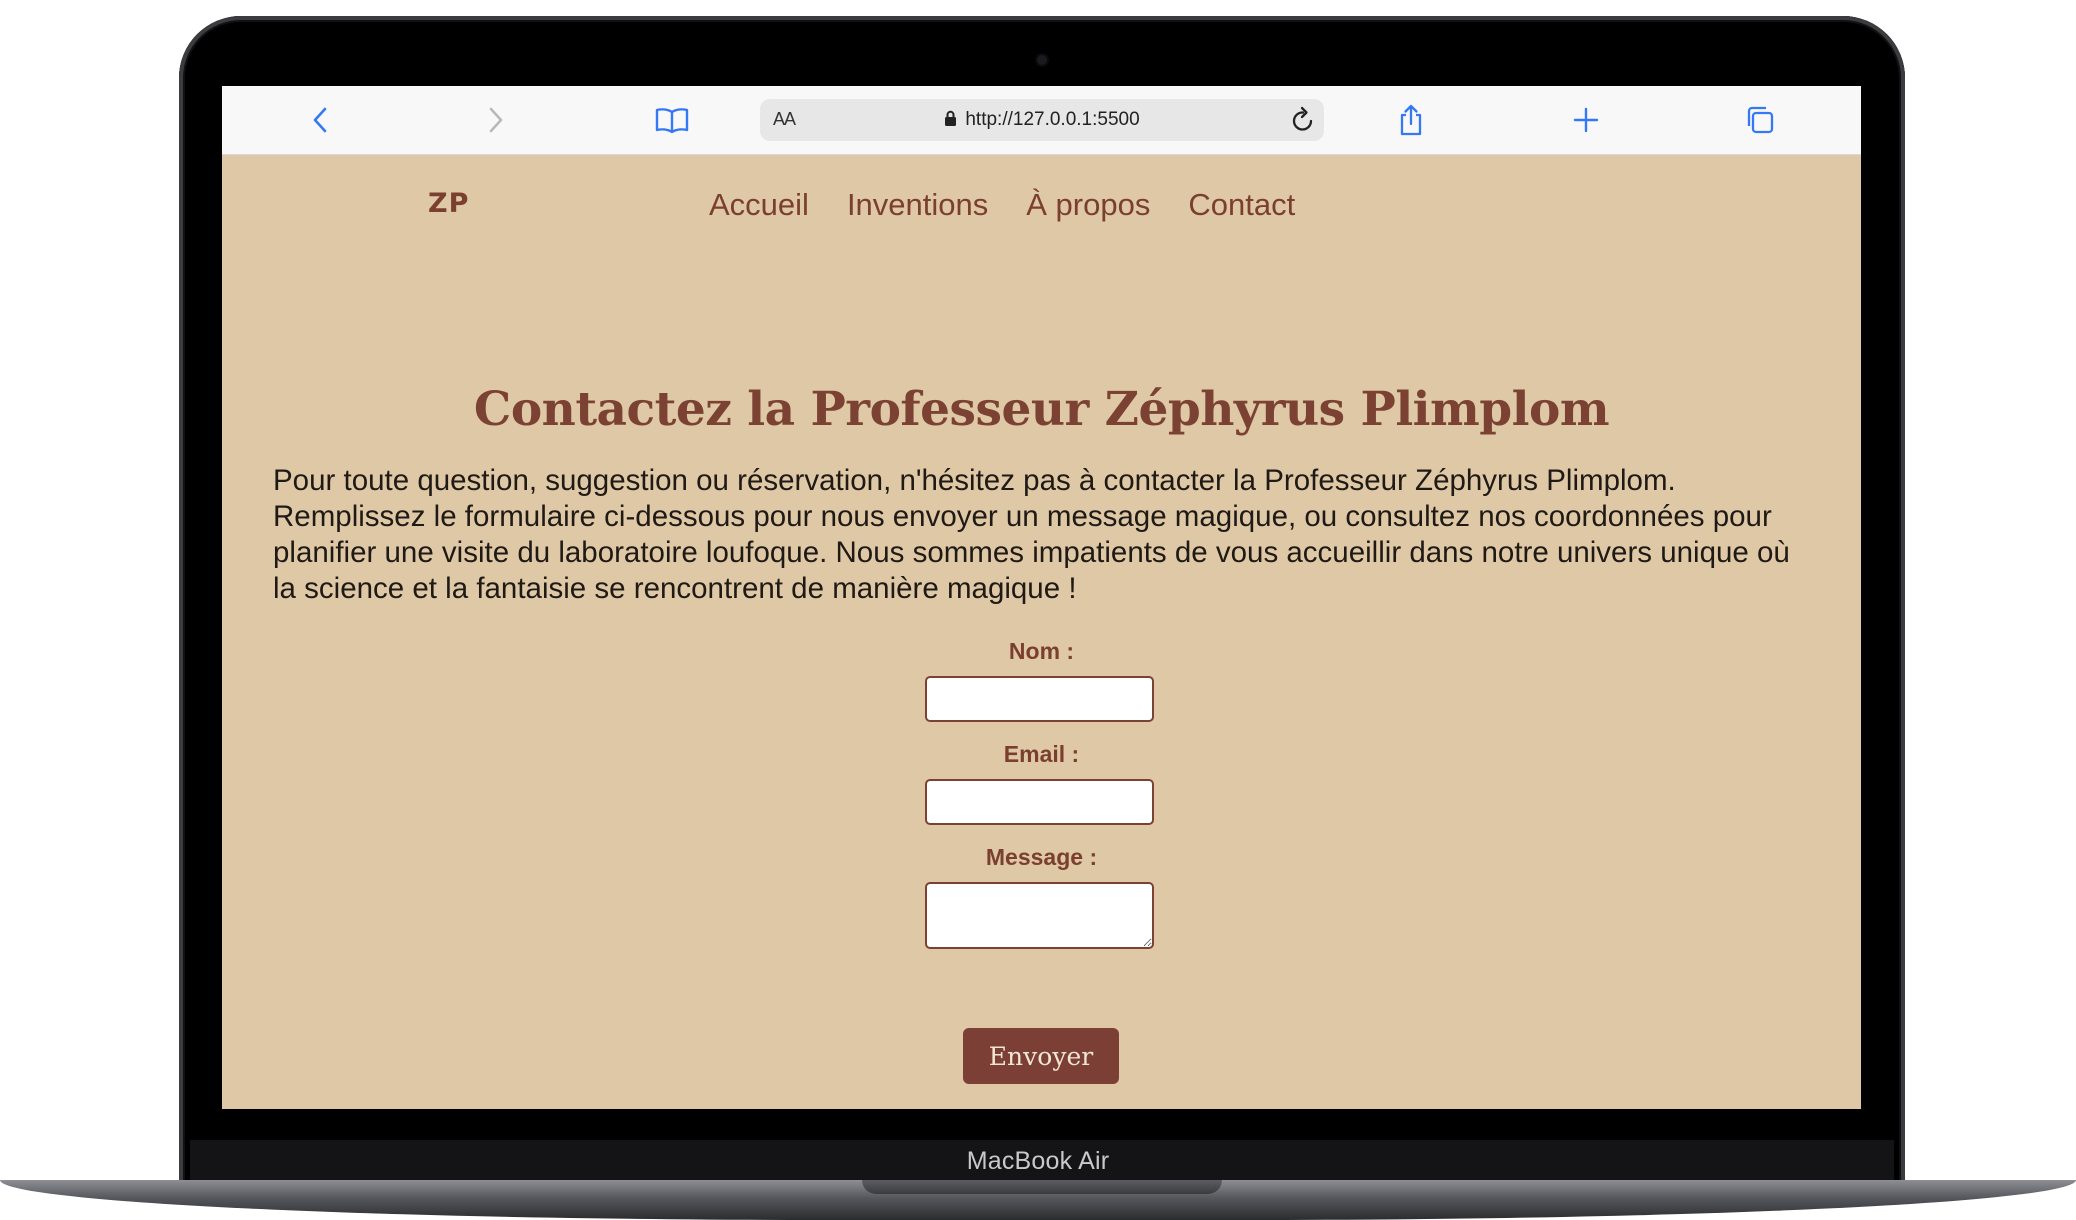  I want to click on device-label: MacBook Air, so click(1038, 1161).